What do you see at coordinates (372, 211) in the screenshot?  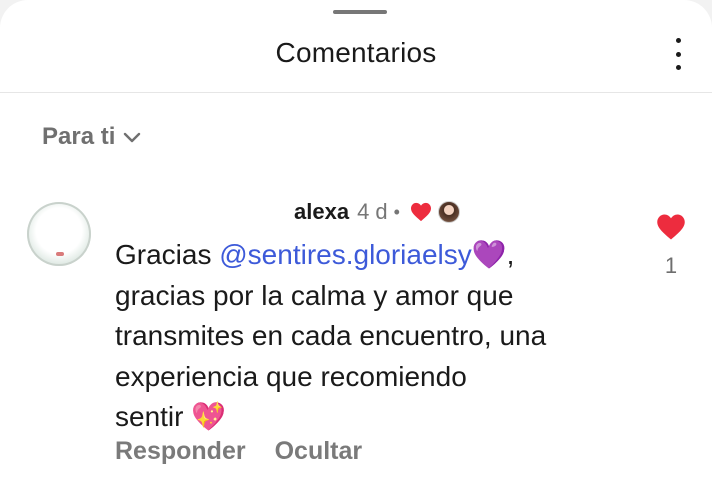 I see `comment-time: 4 d` at bounding box center [372, 211].